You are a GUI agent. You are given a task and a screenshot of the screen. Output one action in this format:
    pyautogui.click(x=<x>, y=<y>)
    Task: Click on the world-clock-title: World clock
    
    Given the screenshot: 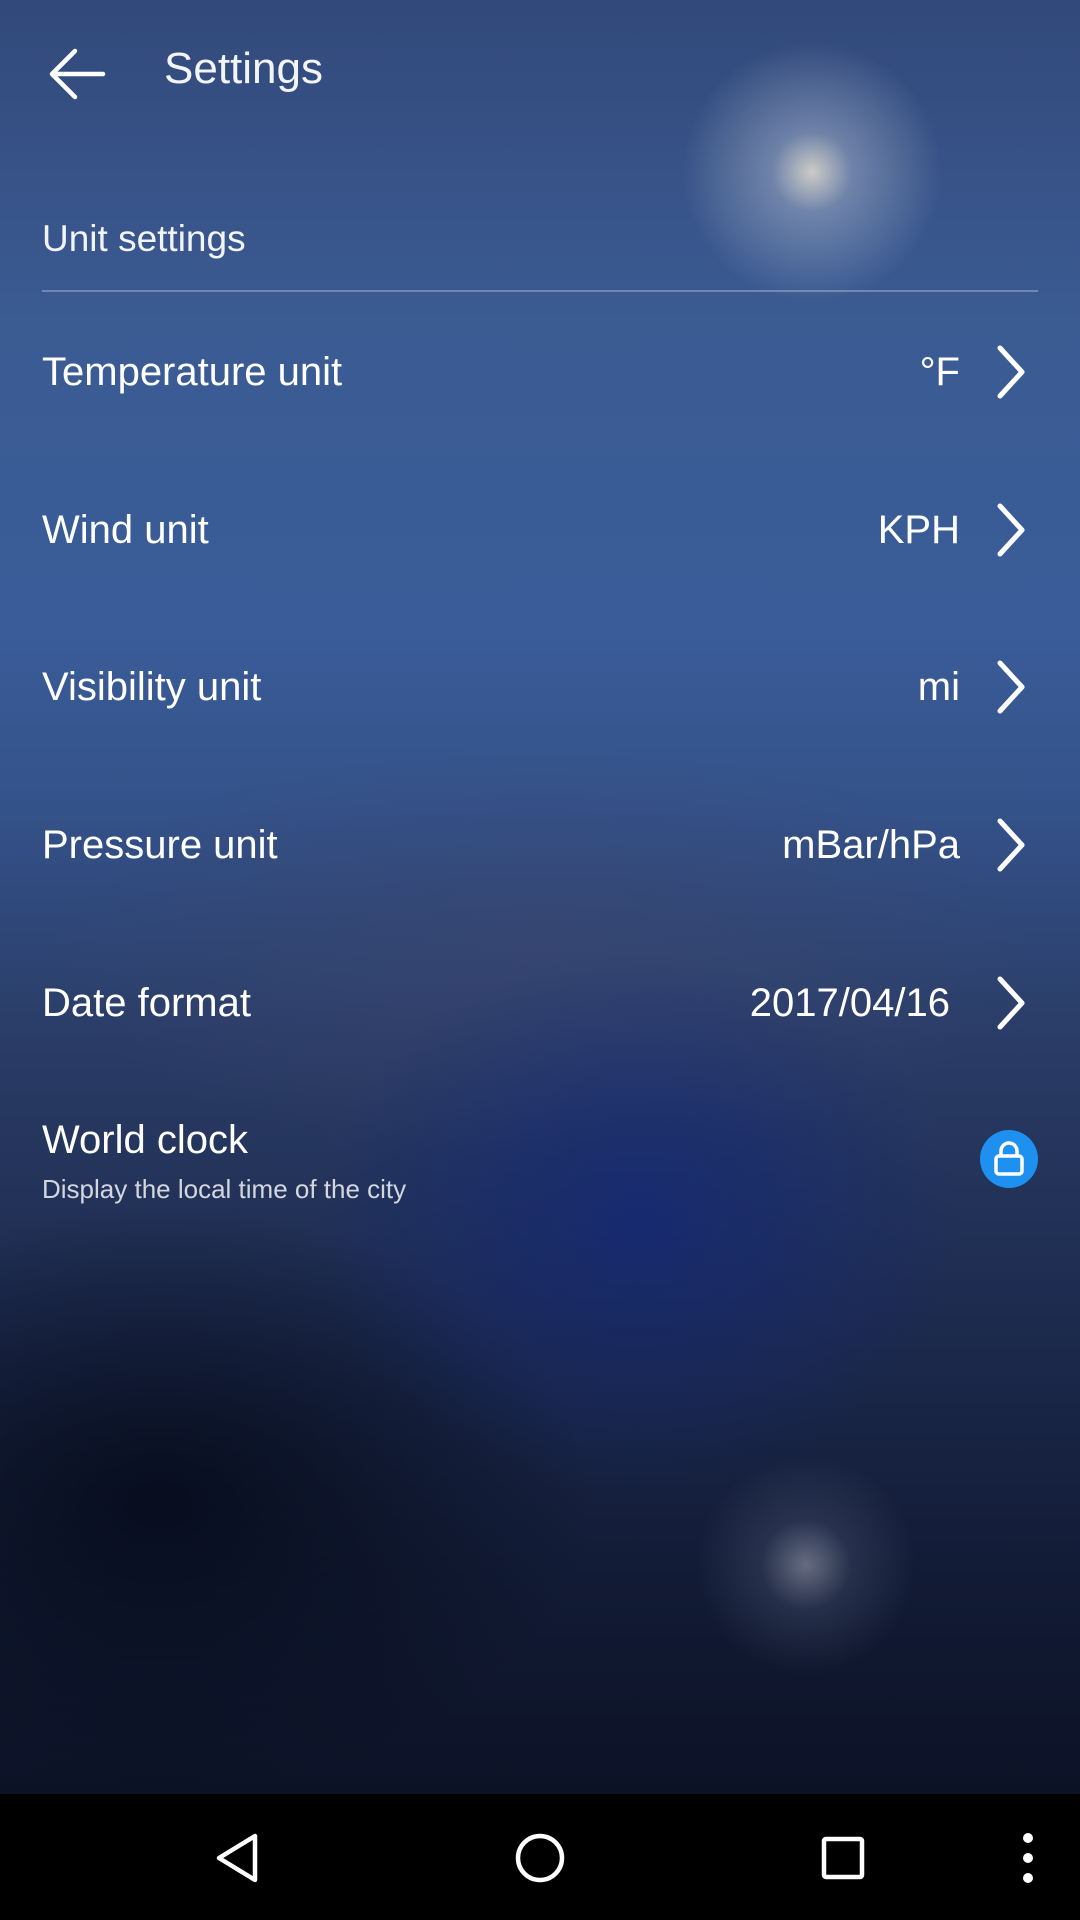 What is the action you would take?
    pyautogui.click(x=145, y=1140)
    